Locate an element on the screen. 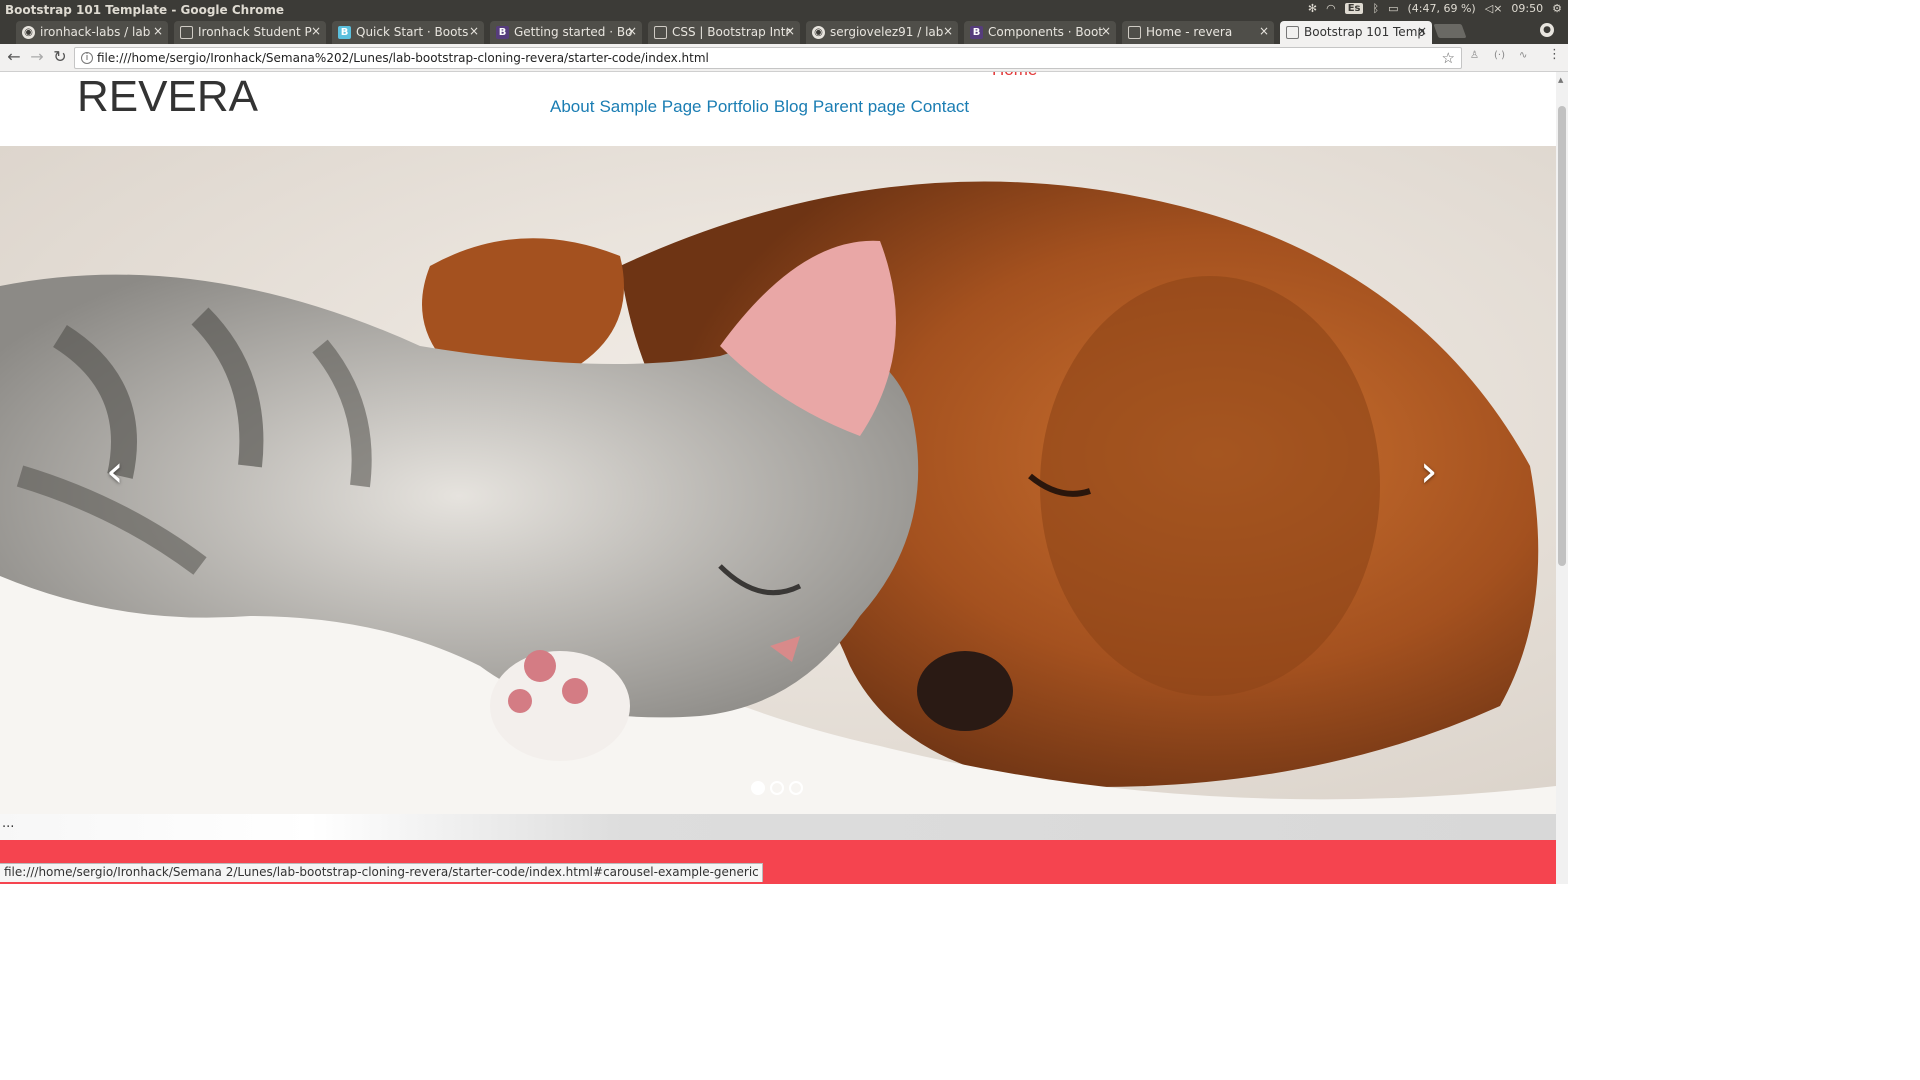  system-tray: ✻ ◠ Es ᛒ ▭ (4:47, 69 %) ◁× 09:50 ⚙ is located at coordinates (1435, 8).